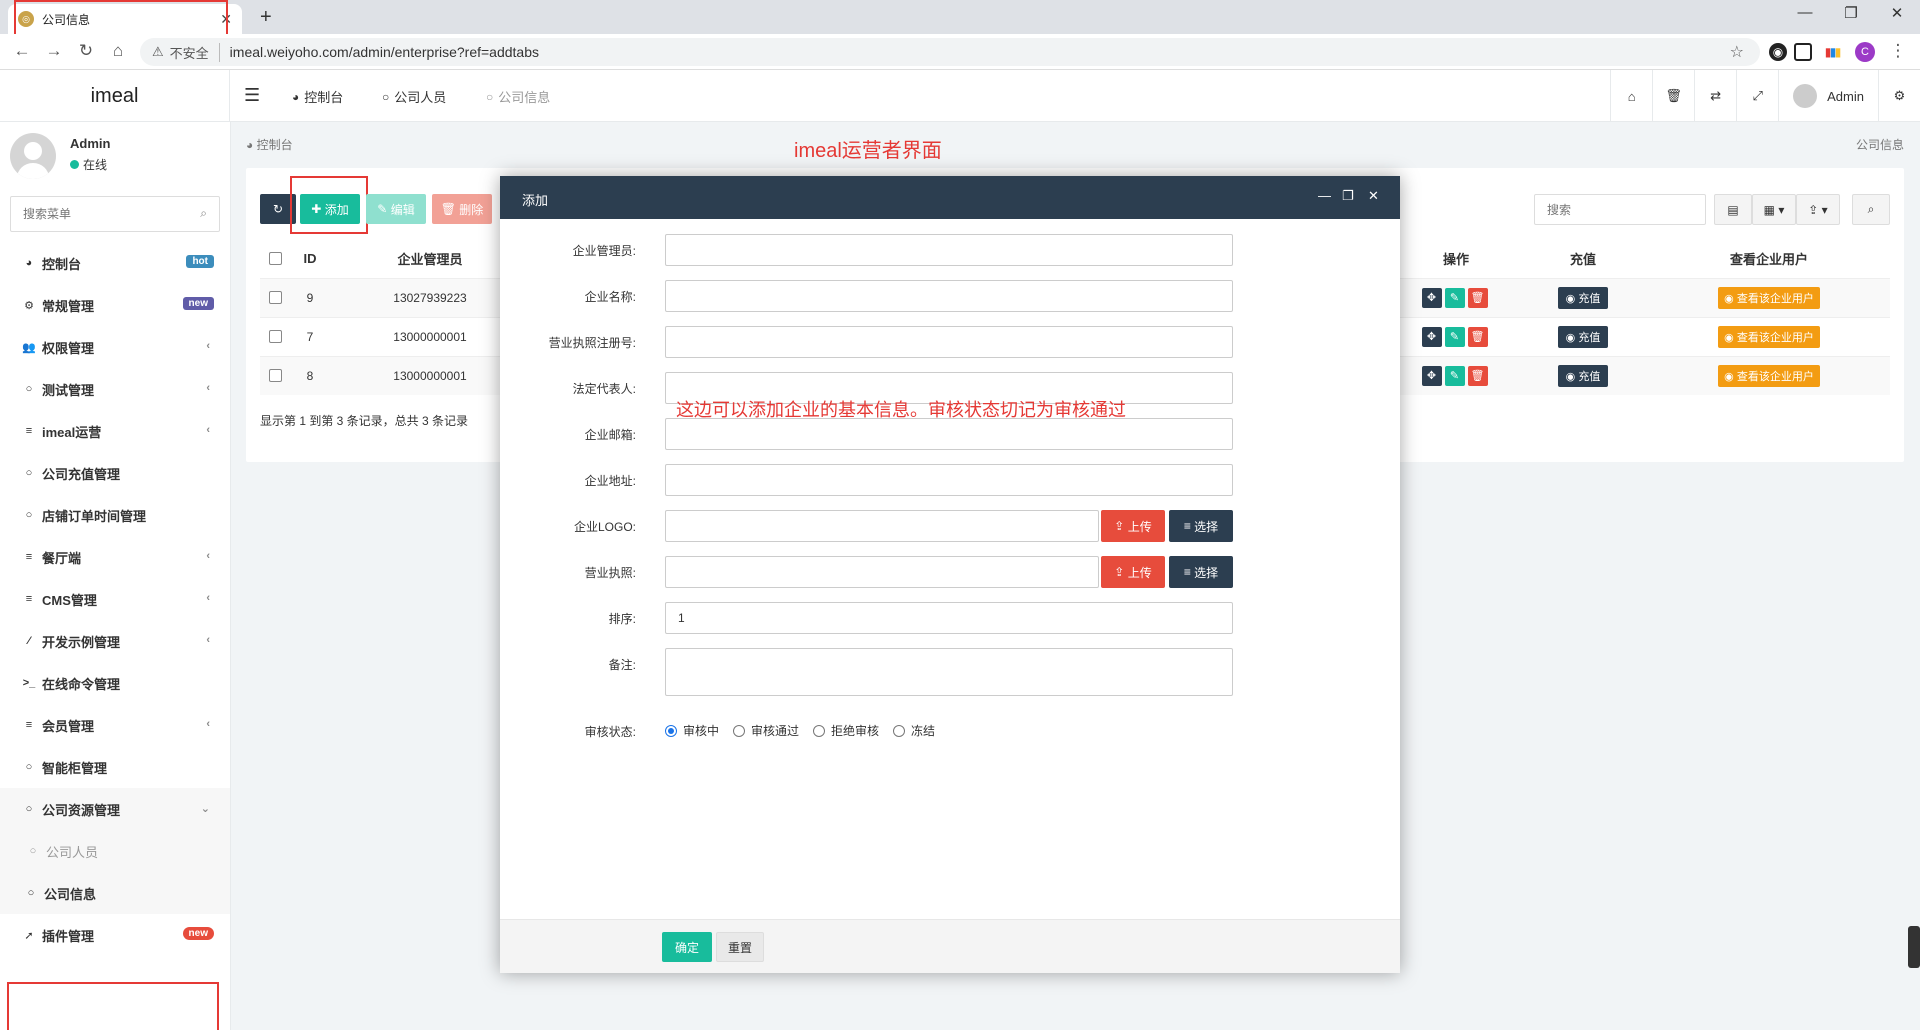 This screenshot has width=1920, height=1030. Describe the element at coordinates (687, 947) in the screenshot. I see `confirm-button: 确定` at that location.